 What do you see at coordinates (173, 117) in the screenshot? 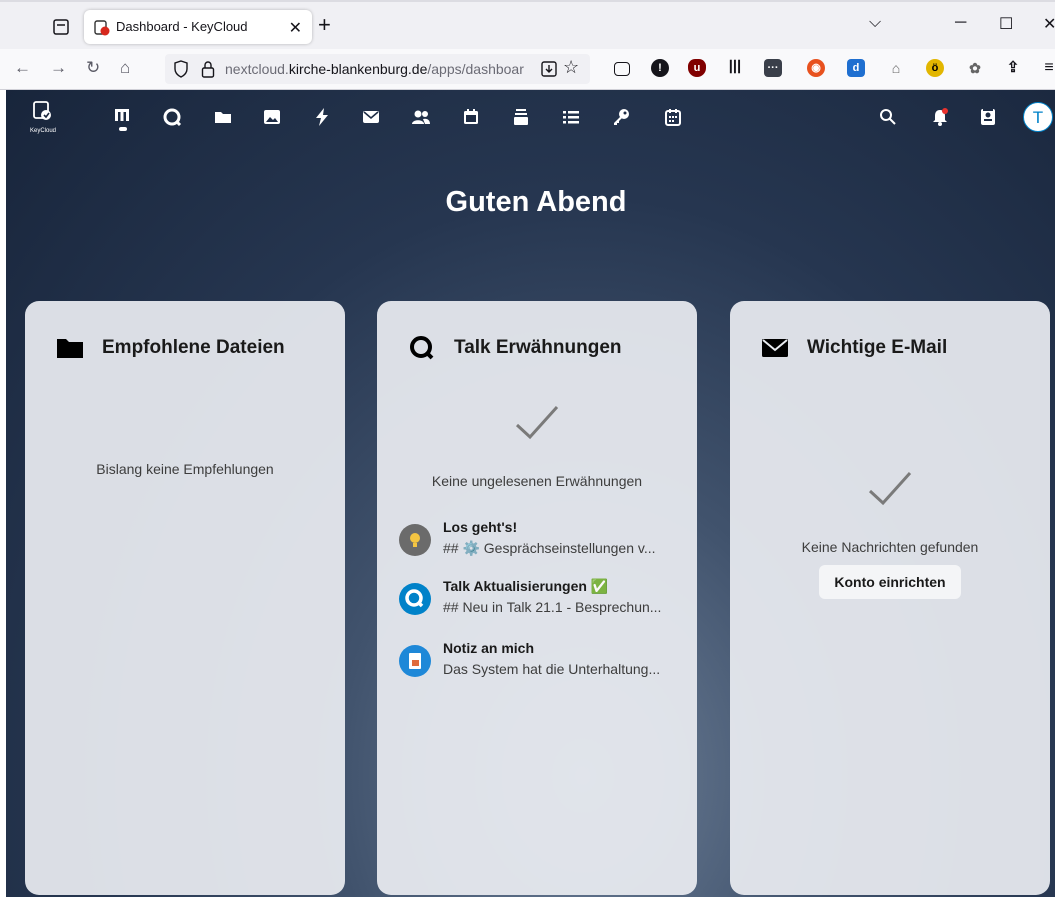
I see `talk-icon` at bounding box center [173, 117].